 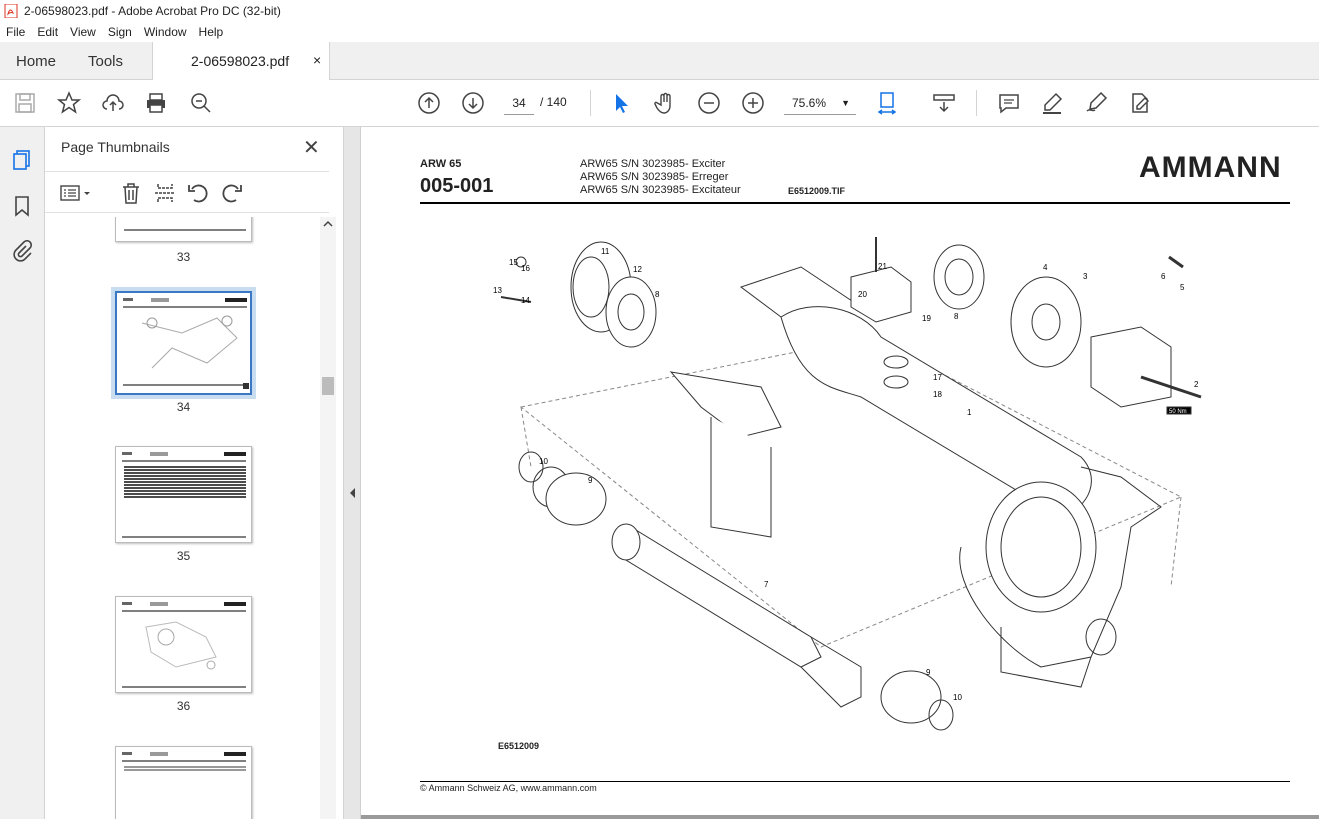 I want to click on rotate-cw-icon, so click(x=232, y=193).